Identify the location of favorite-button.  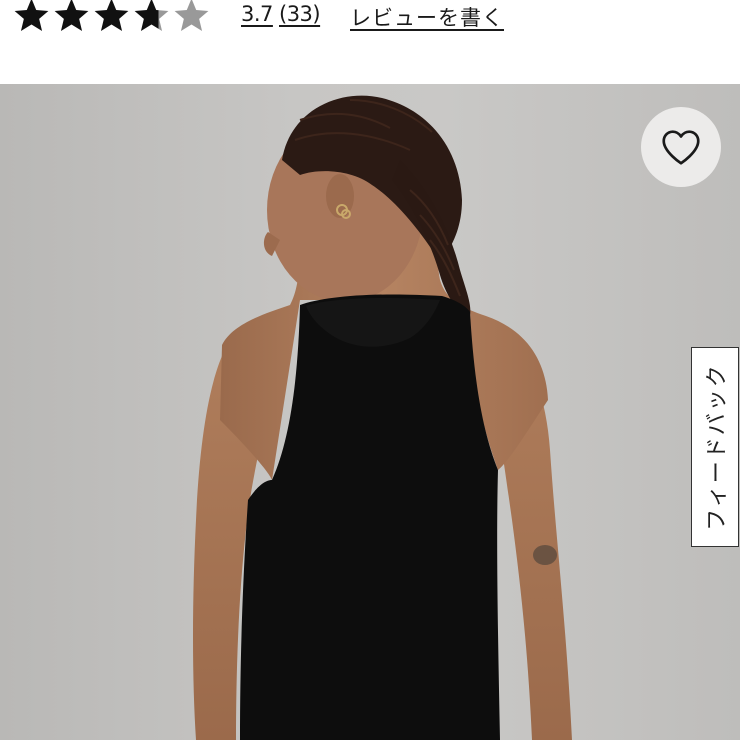
(681, 147).